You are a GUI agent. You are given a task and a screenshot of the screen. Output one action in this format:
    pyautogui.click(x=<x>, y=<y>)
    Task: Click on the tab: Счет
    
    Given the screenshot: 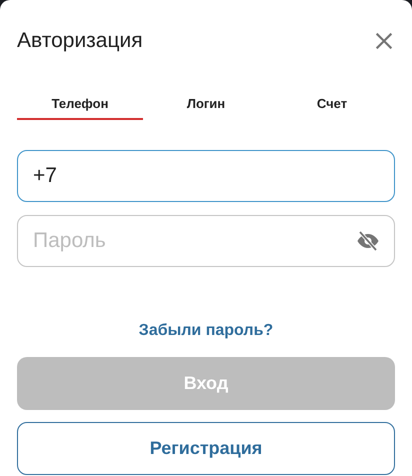 What is the action you would take?
    pyautogui.click(x=332, y=105)
    